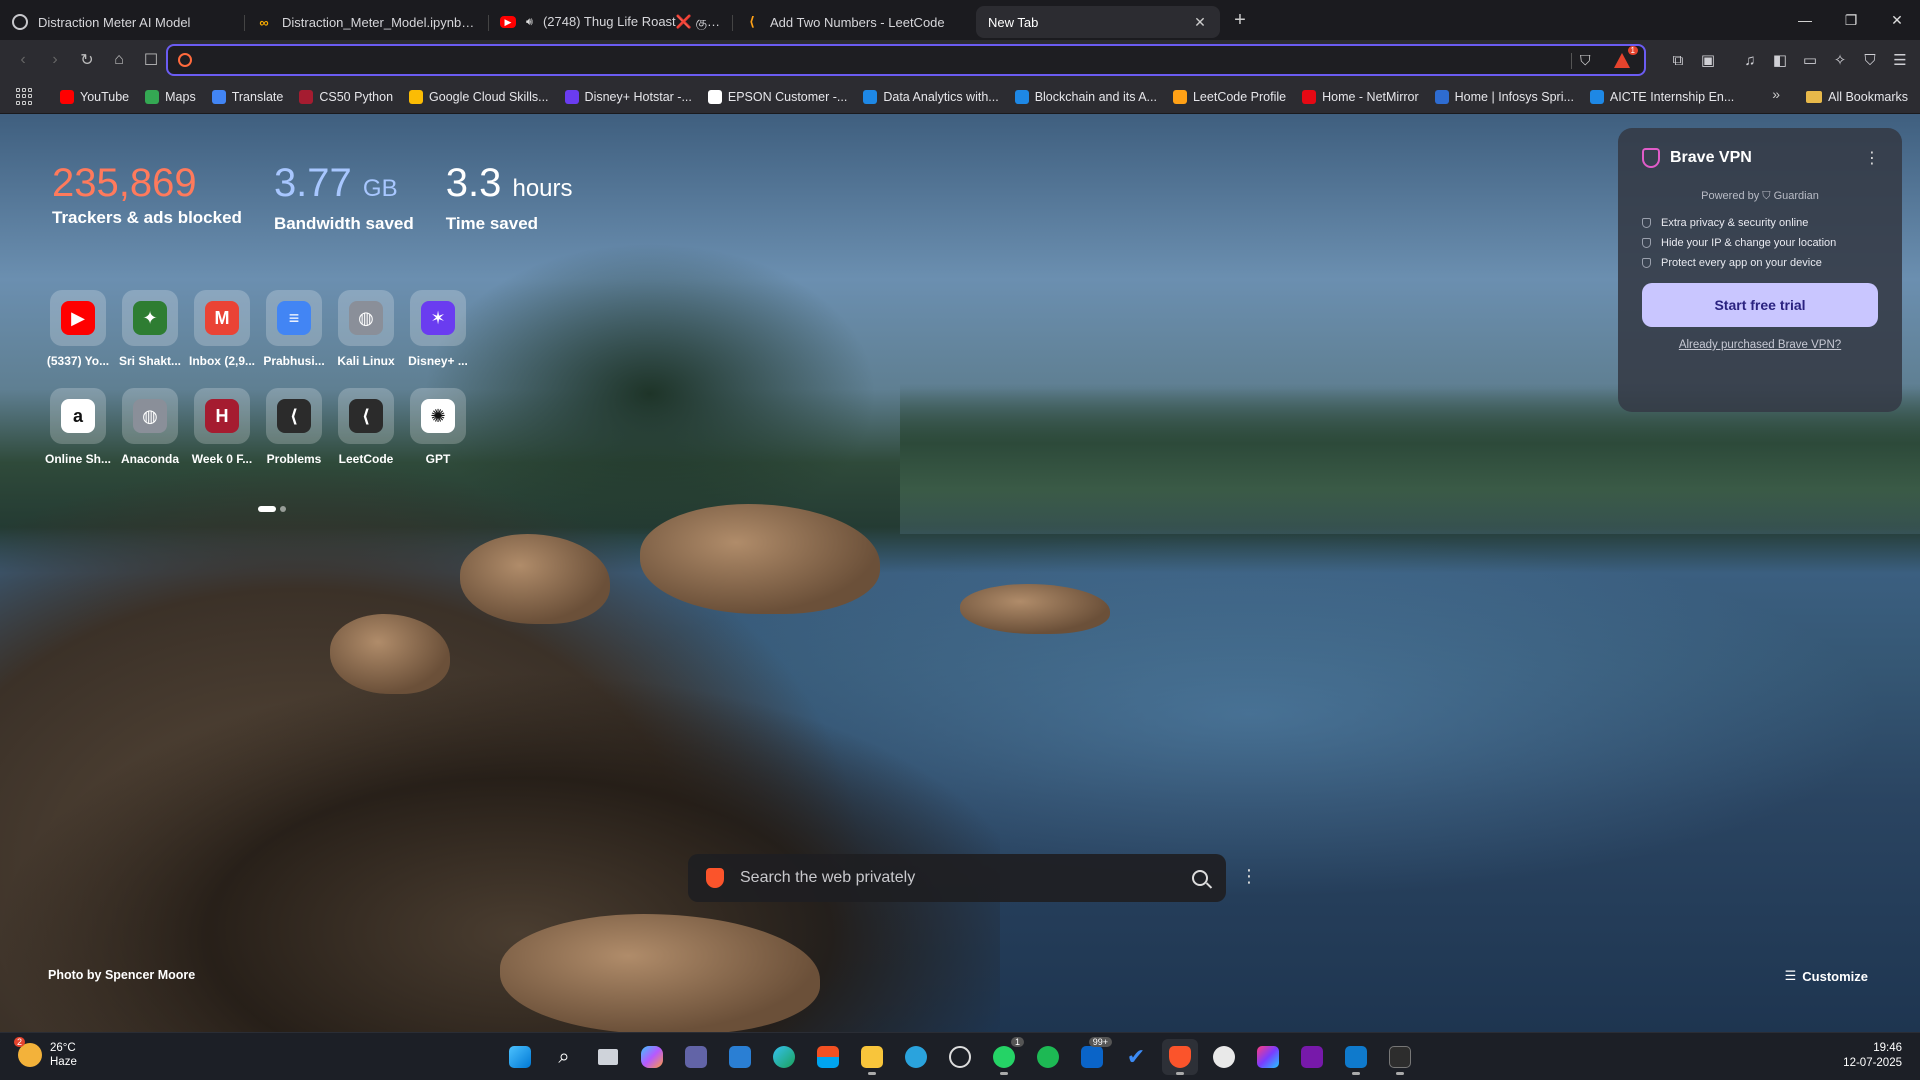  Describe the element at coordinates (78, 416) in the screenshot. I see `top-site-icon-container: a` at that location.